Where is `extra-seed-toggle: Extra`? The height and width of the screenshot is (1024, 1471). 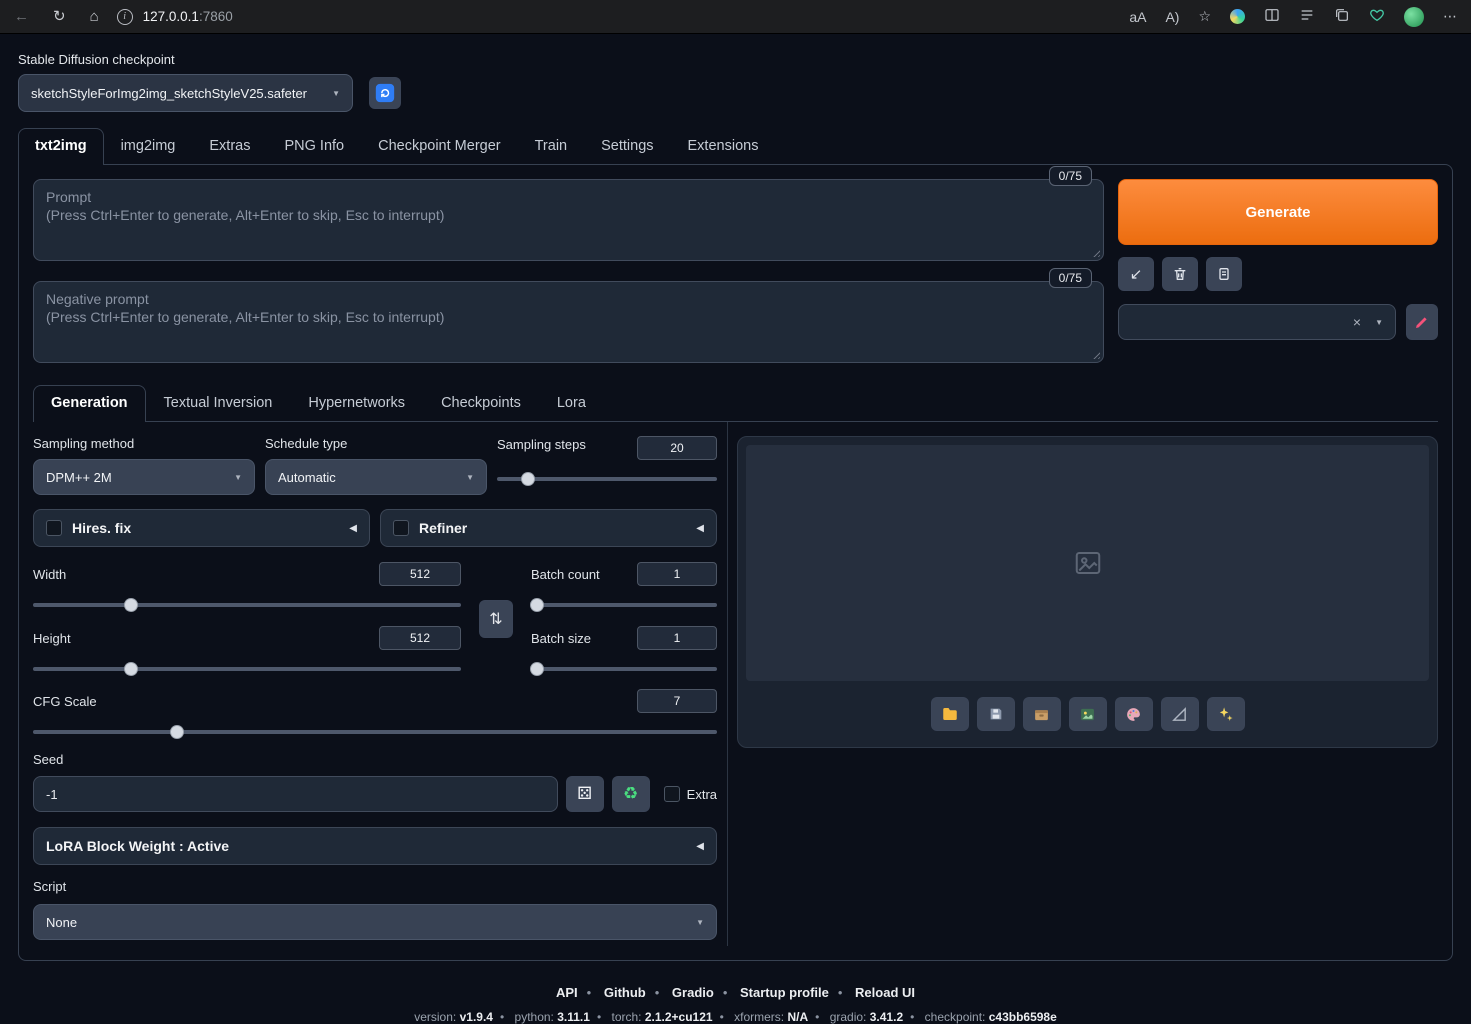
extra-seed-toggle: Extra is located at coordinates (690, 794).